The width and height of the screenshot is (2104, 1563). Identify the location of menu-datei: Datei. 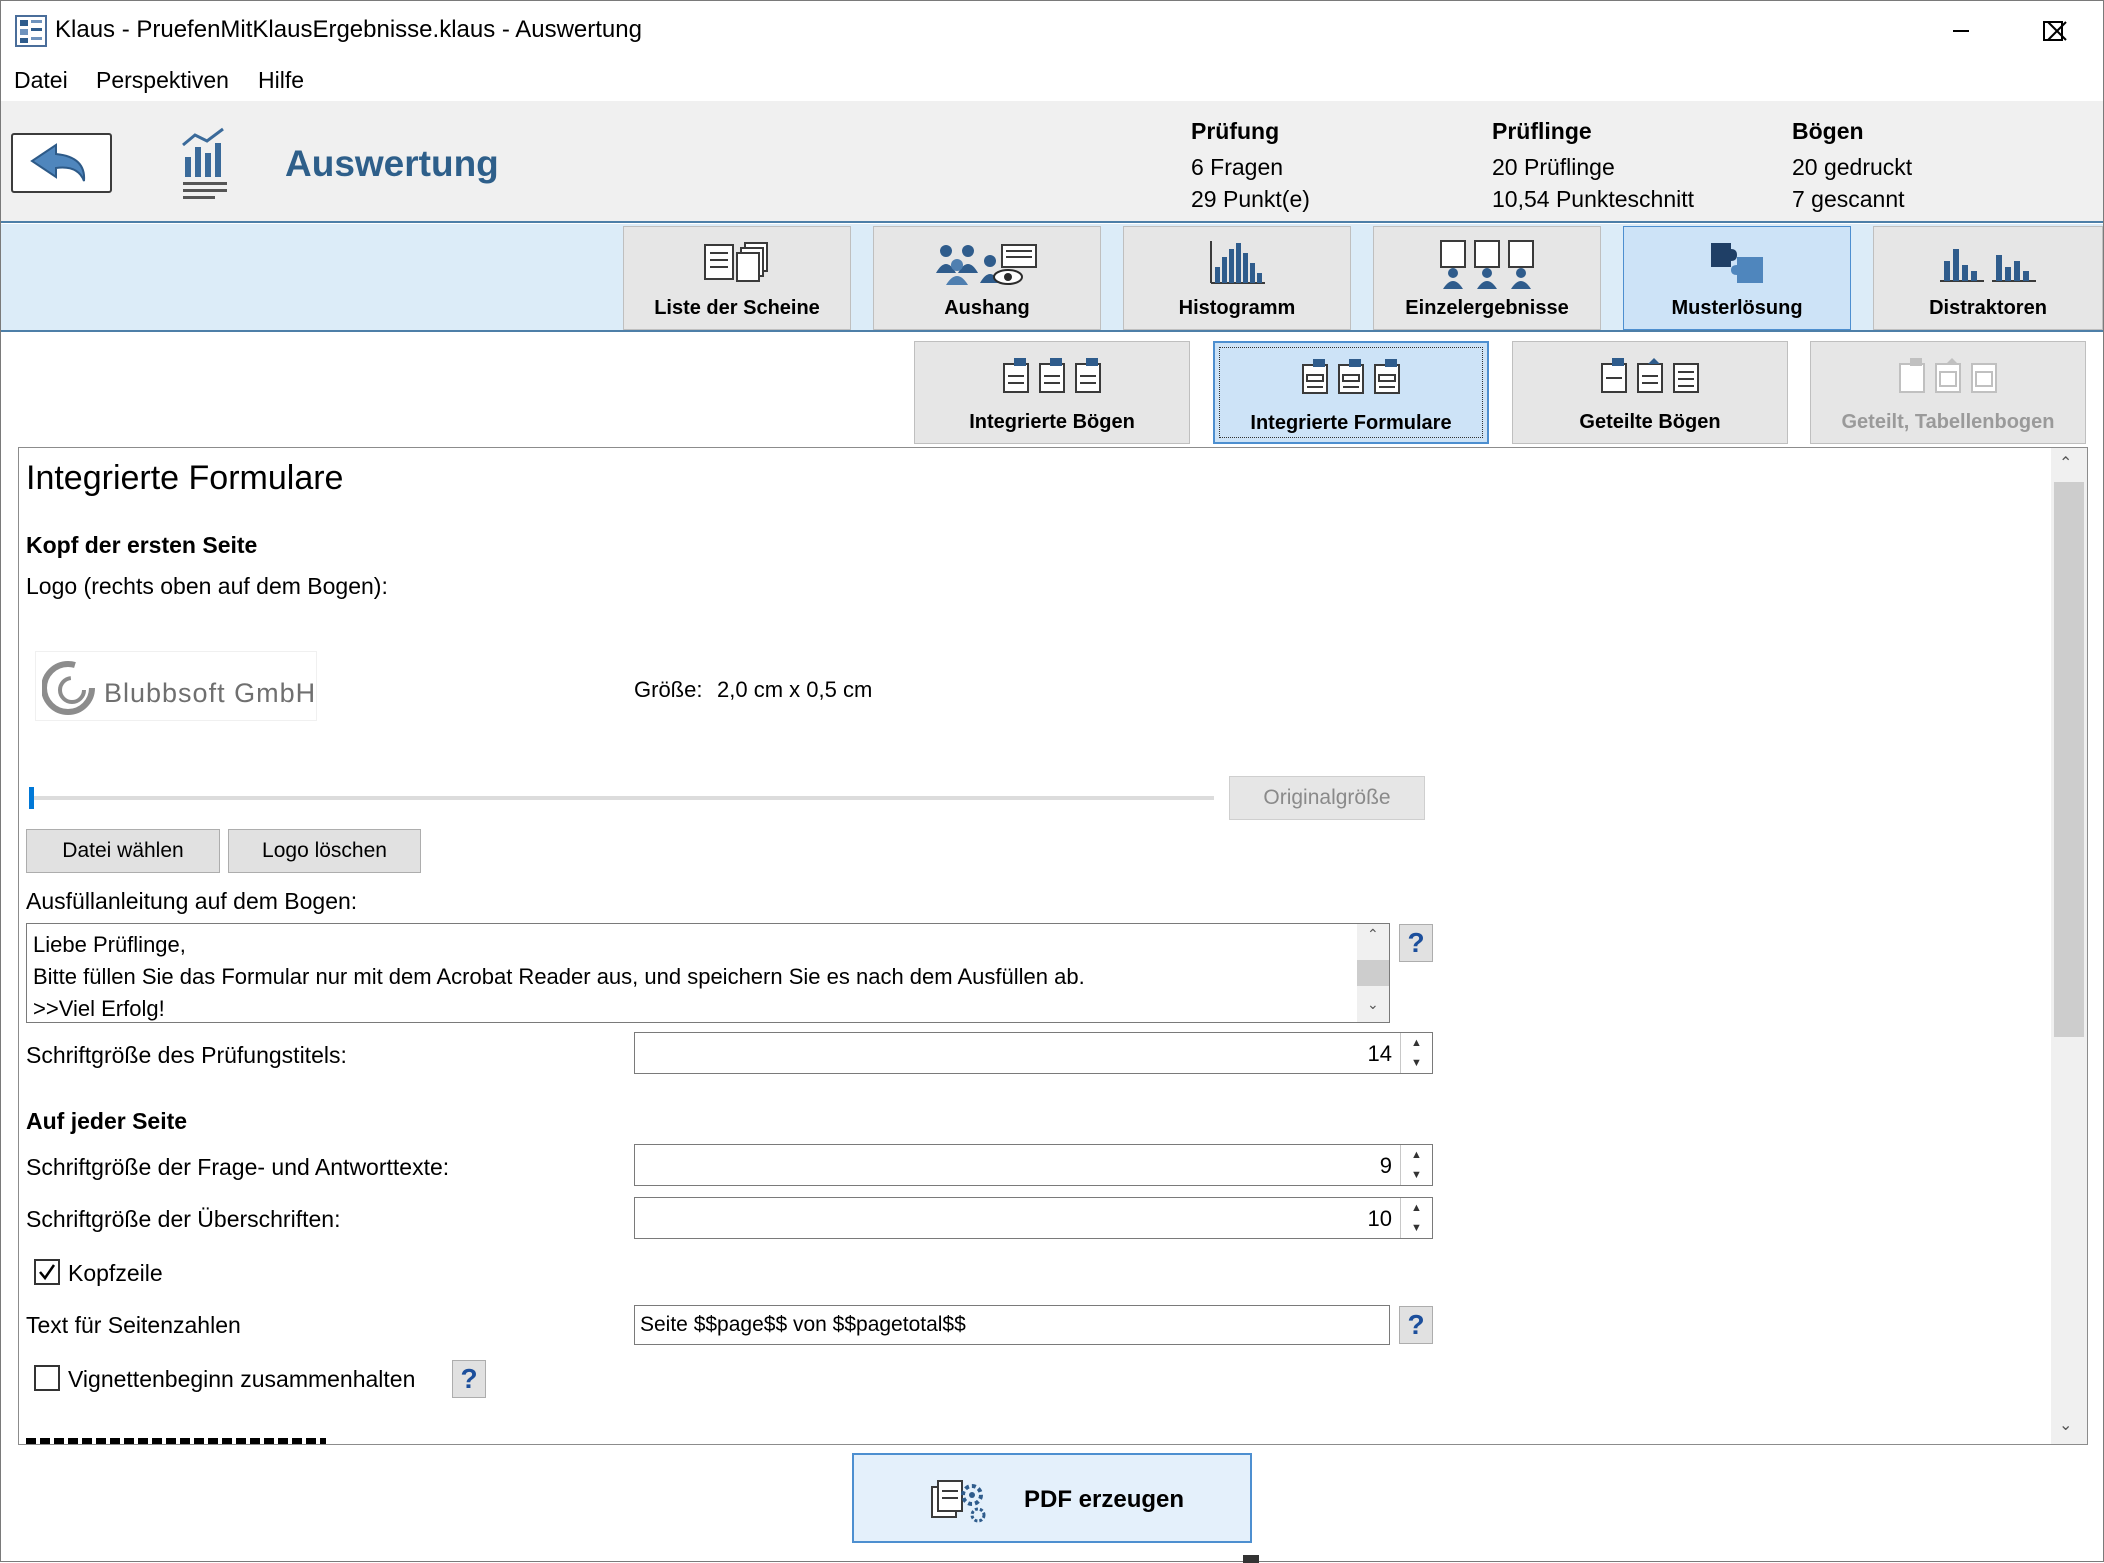
(41, 80).